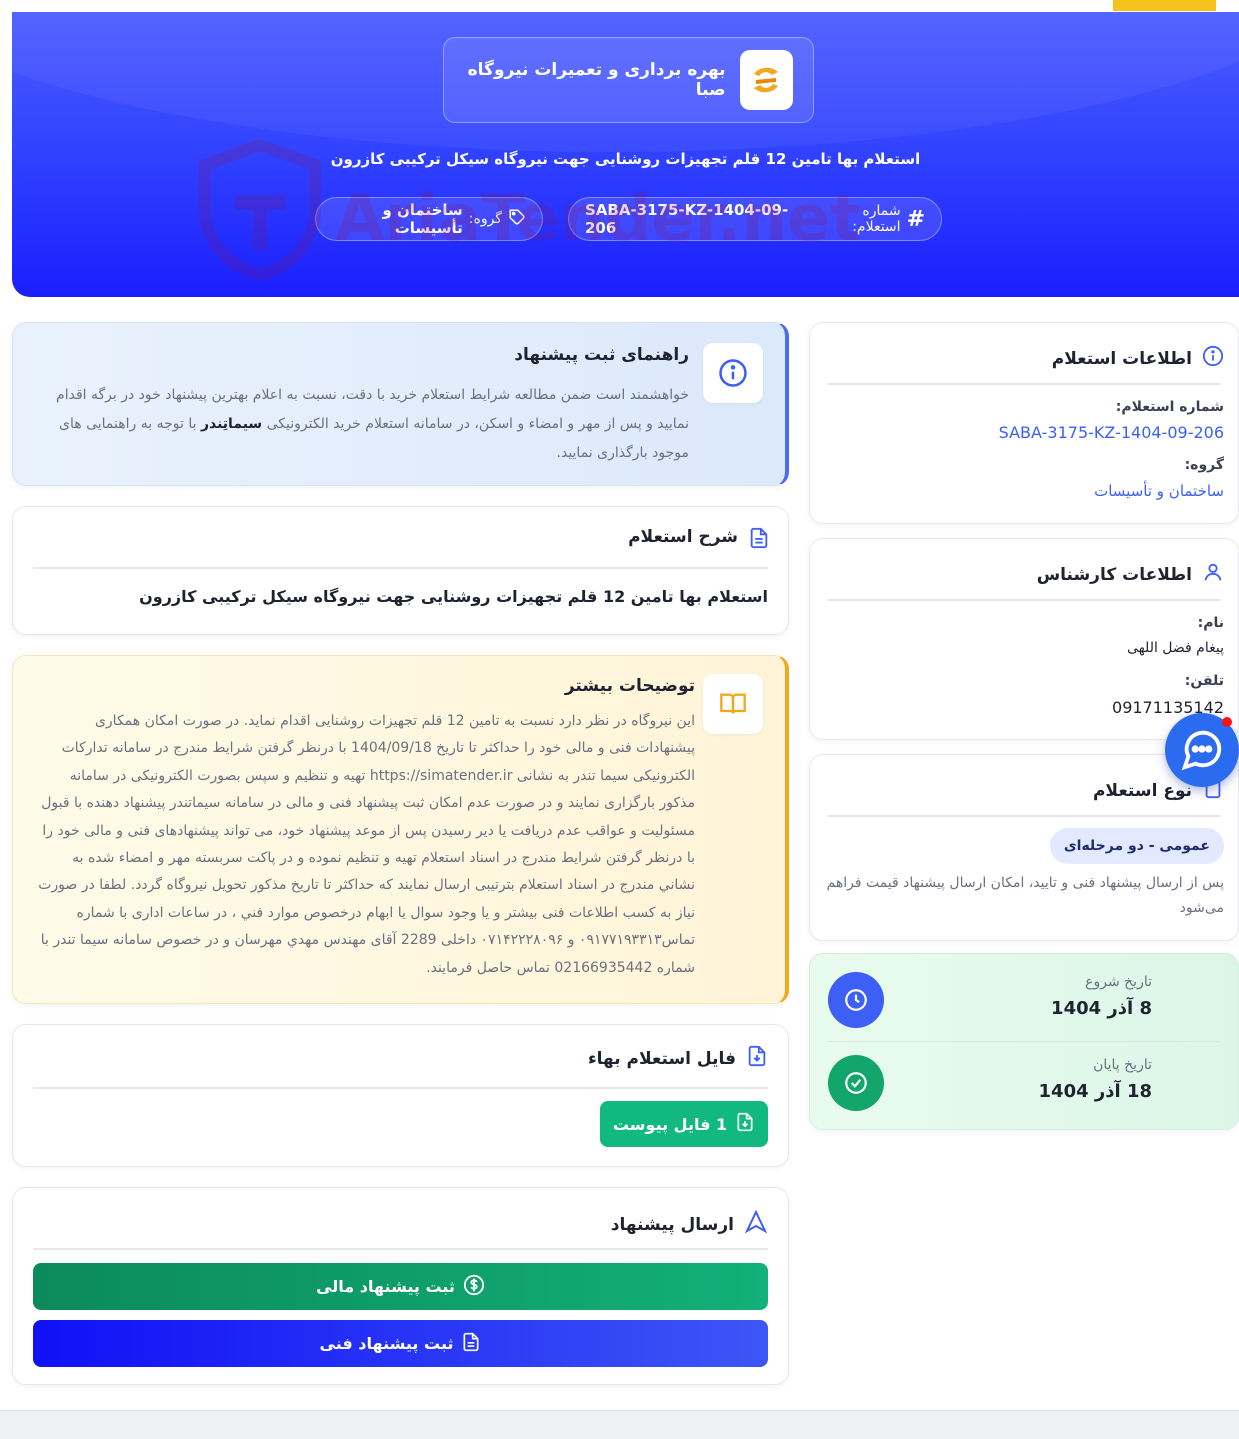 This screenshot has width=1239, height=1439. I want to click on chat-notification-dot, so click(1227, 722).